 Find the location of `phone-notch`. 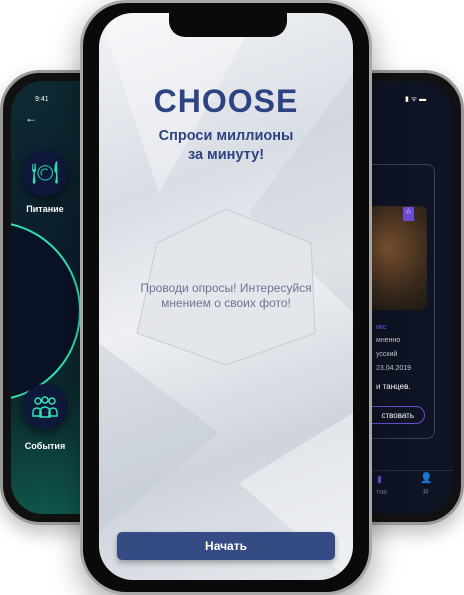

phone-notch is located at coordinates (228, 25).